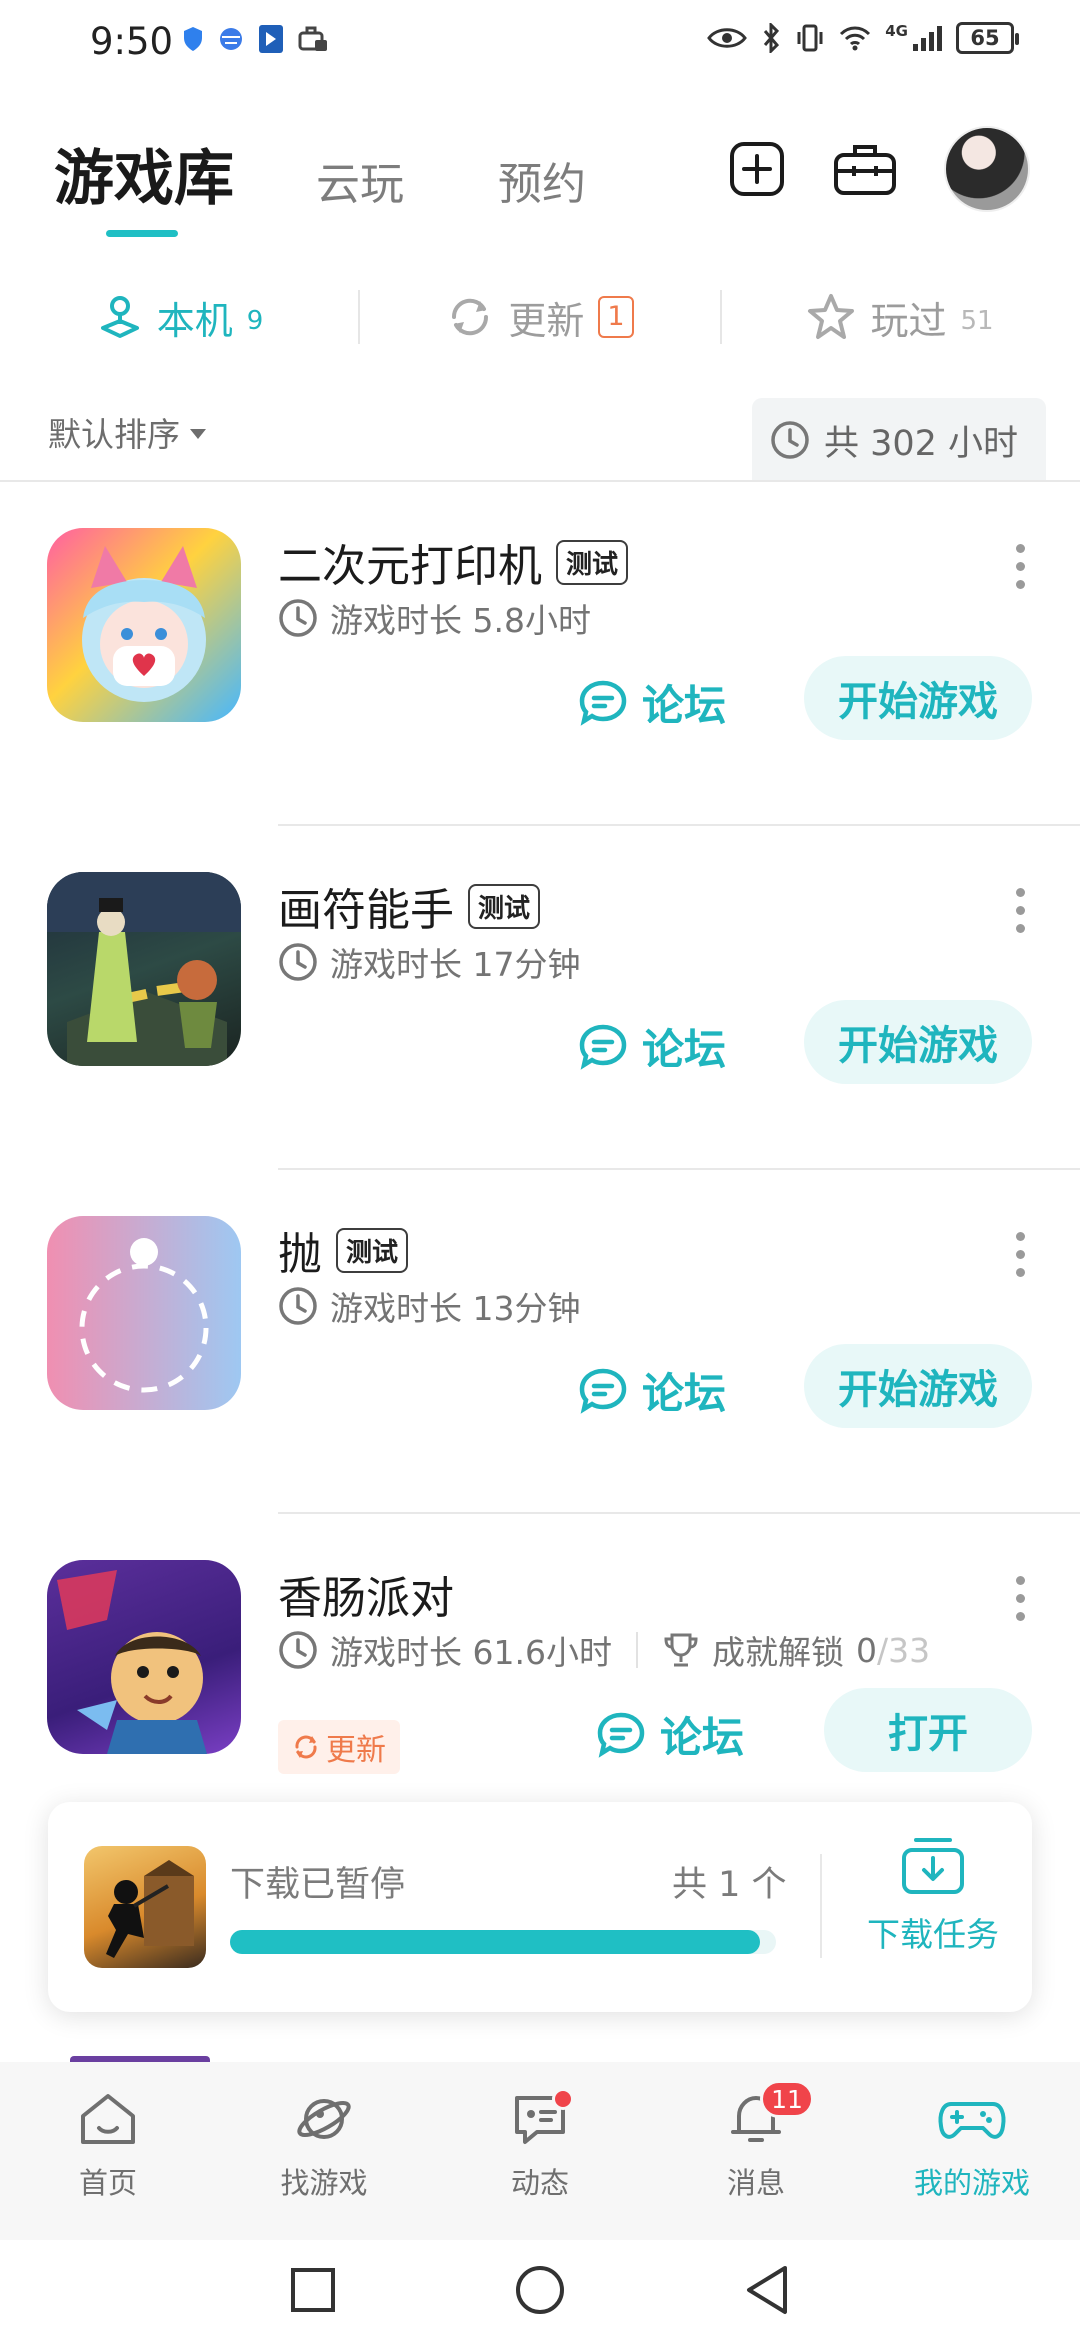  Describe the element at coordinates (563, 2099) in the screenshot. I see `feed-unread-dot` at that location.